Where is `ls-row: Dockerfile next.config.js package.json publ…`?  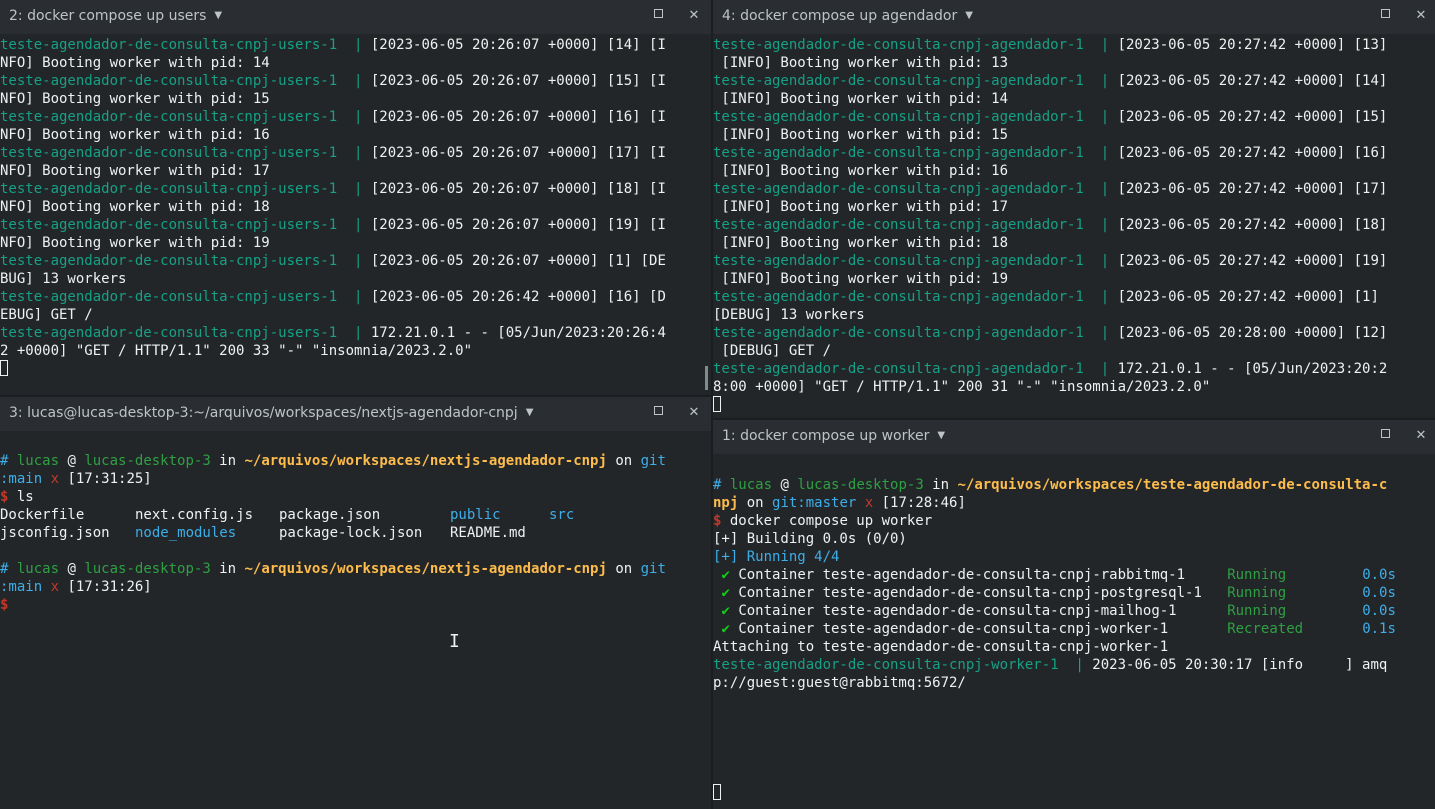
ls-row: Dockerfile next.config.js package.json publ… is located at coordinates (287, 515).